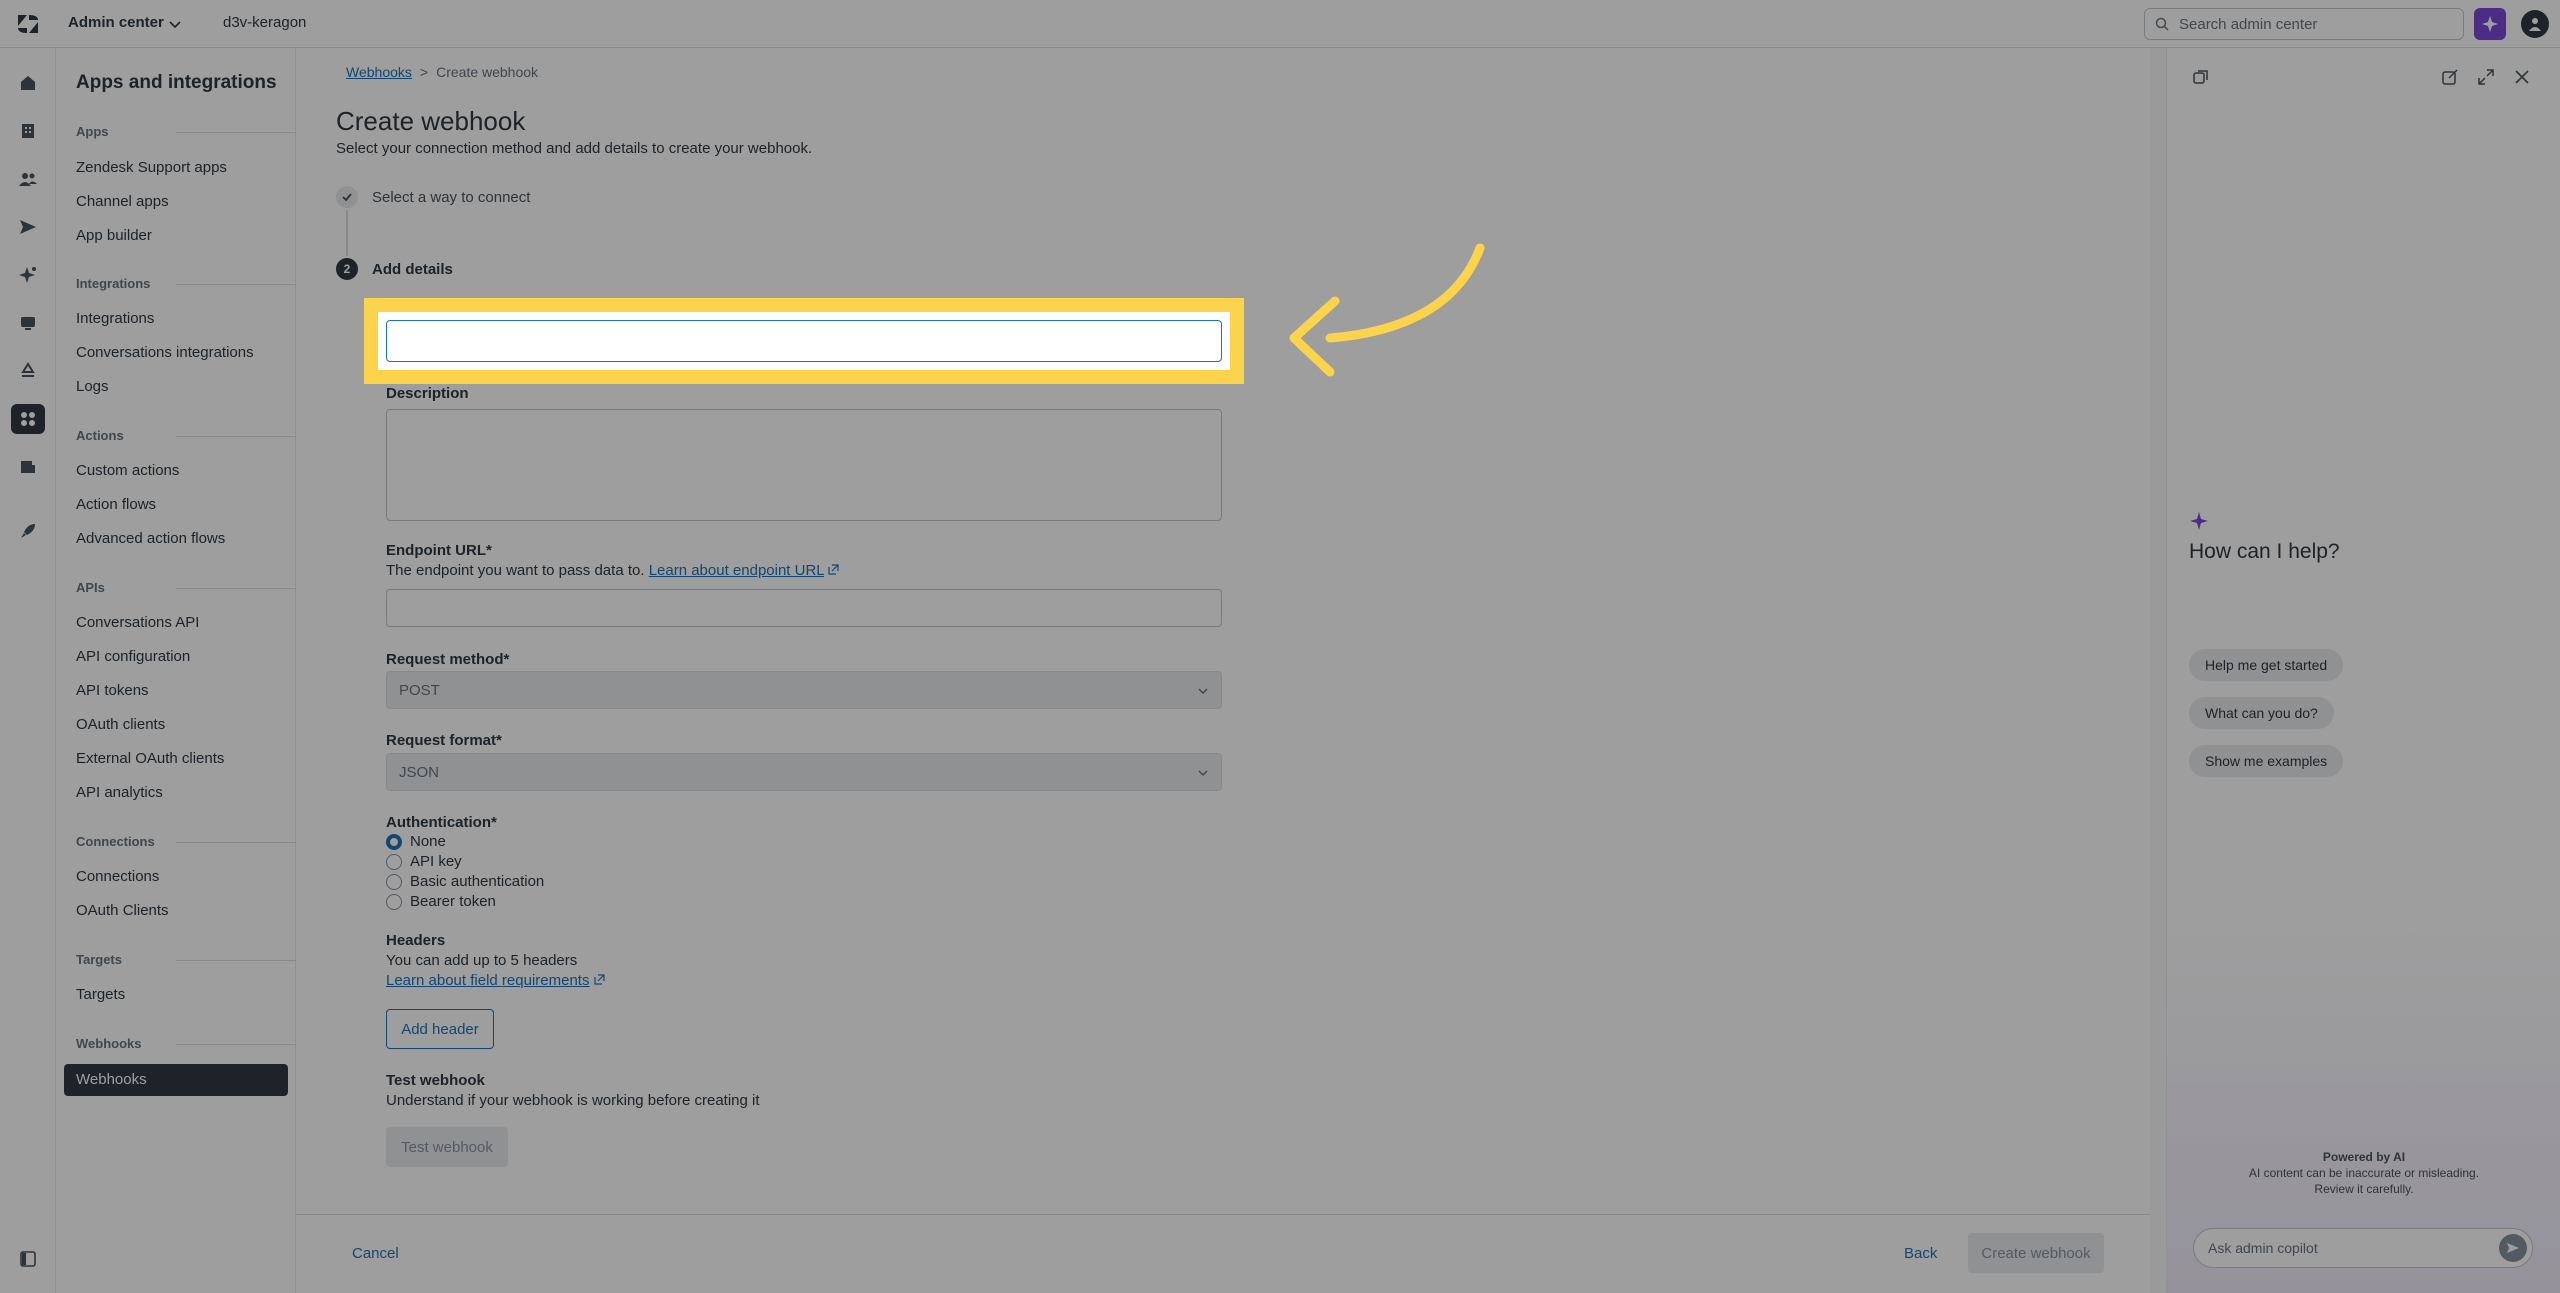 The width and height of the screenshot is (2560, 1293). What do you see at coordinates (176, 82) in the screenshot?
I see `nav-title: Apps and integrations` at bounding box center [176, 82].